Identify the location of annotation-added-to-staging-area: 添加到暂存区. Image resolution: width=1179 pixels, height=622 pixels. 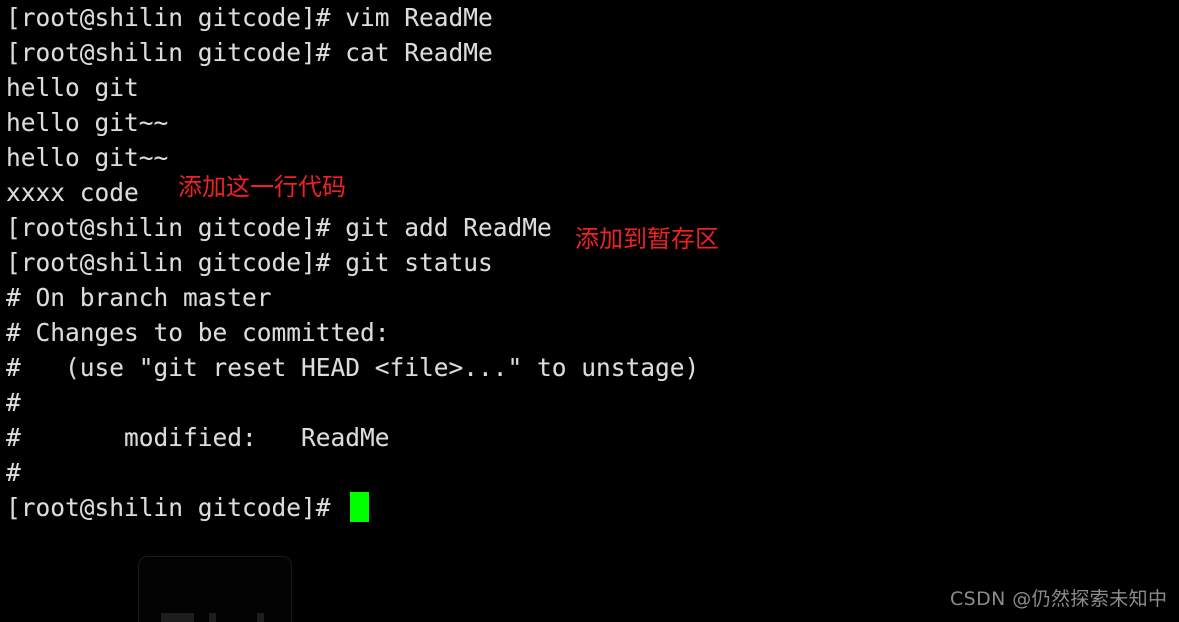
(647, 239).